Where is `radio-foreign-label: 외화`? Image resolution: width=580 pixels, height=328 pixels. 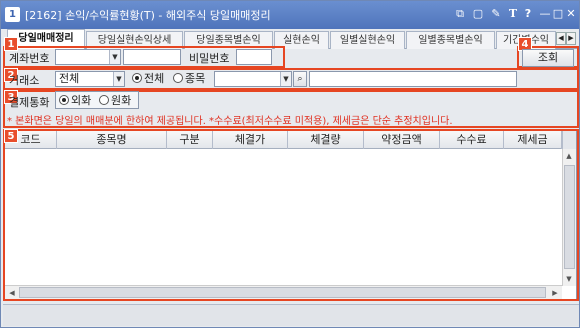 radio-foreign-label: 외화 is located at coordinates (81, 100).